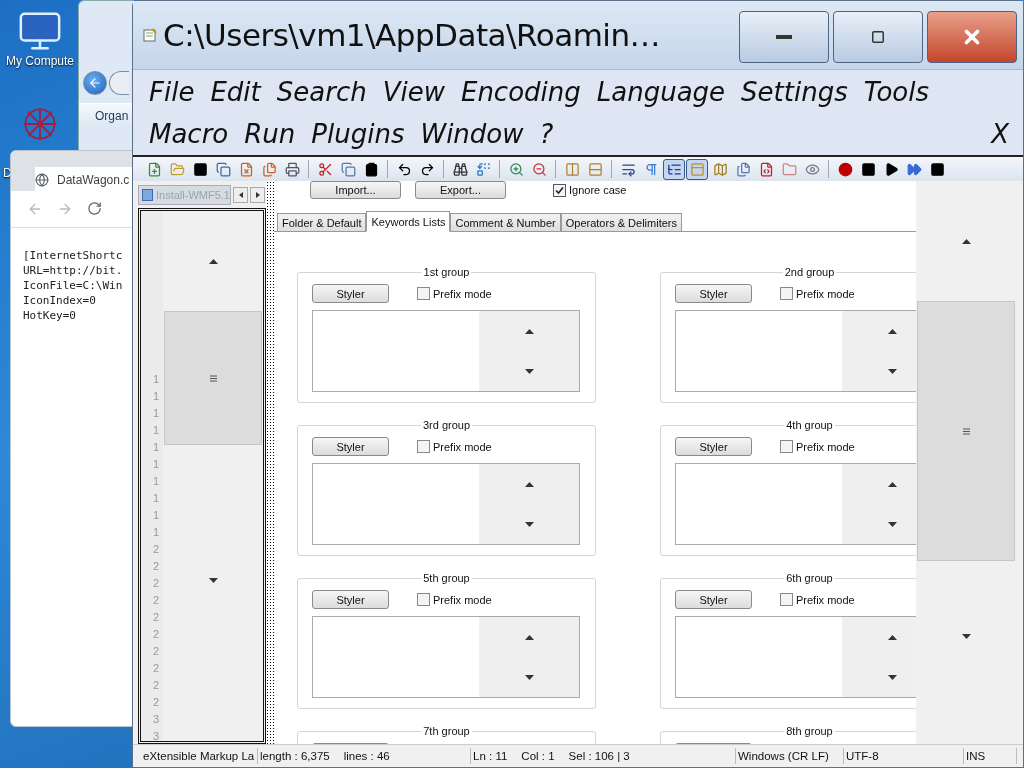  Describe the element at coordinates (413, 91) in the screenshot. I see `menu-item: View` at that location.